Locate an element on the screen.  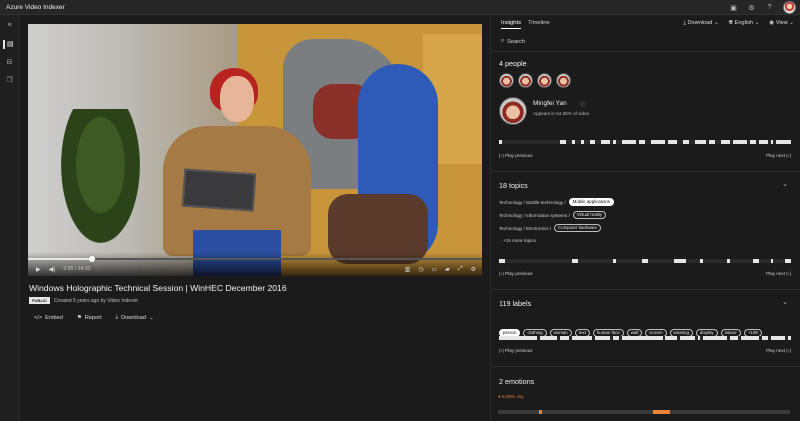
topics-timeline is located at coordinates (645, 261).